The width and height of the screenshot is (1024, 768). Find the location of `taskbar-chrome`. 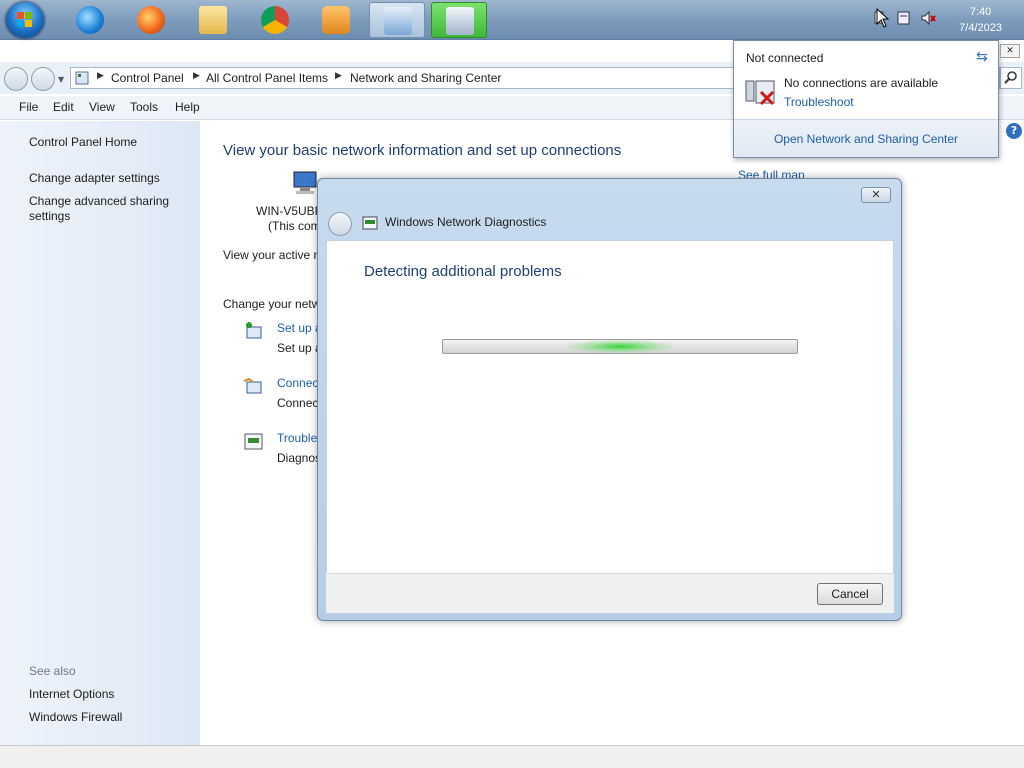

taskbar-chrome is located at coordinates (275, 20).